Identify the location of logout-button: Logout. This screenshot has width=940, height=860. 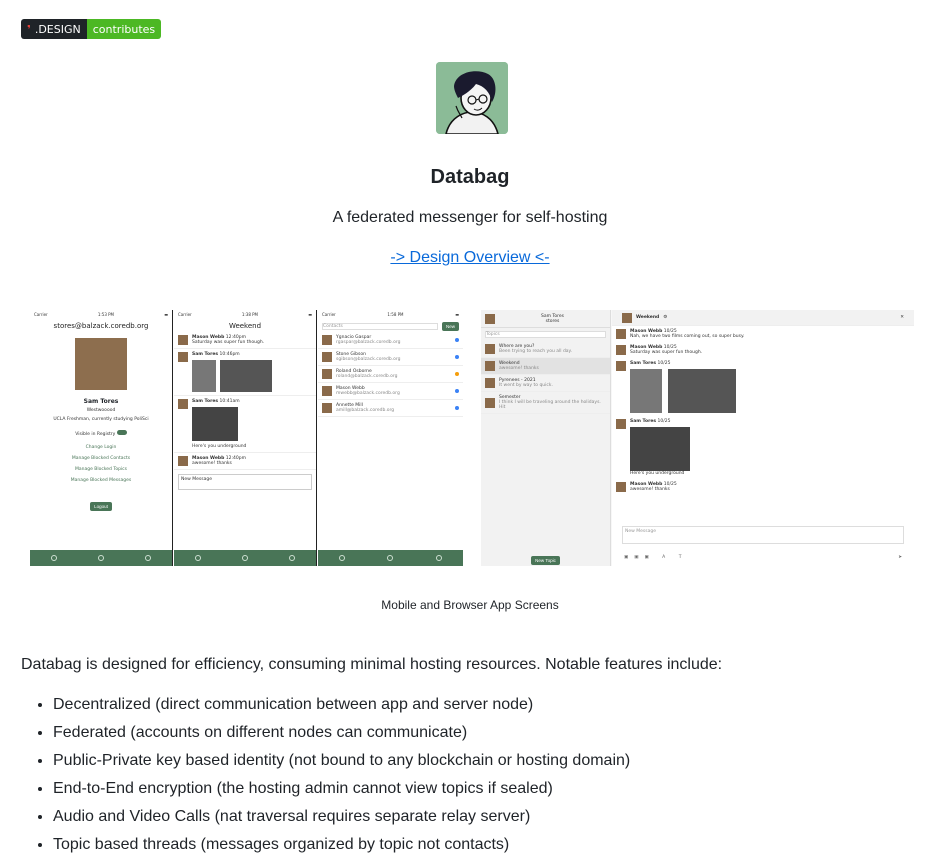
(101, 506).